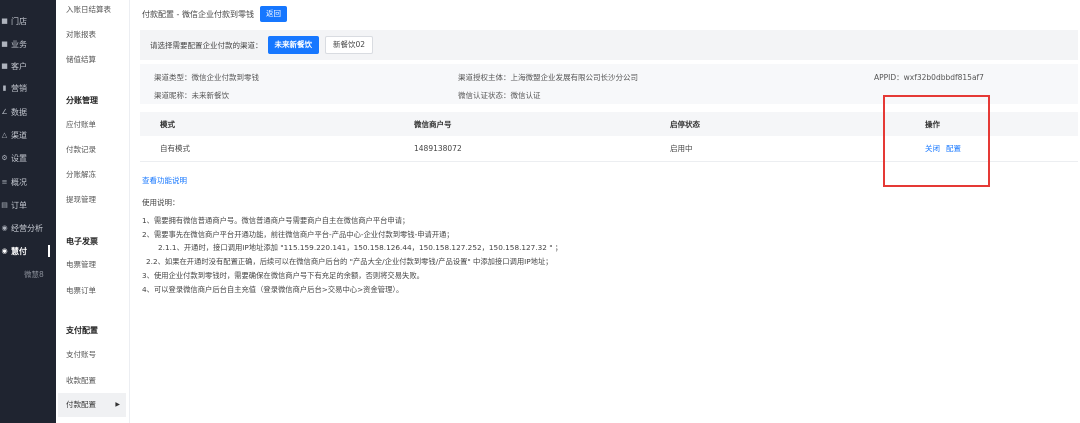 This screenshot has width=1080, height=423. What do you see at coordinates (276, 220) in the screenshot?
I see `usage-line: 1、需要拥有微信普通商户号。微信普通商户号需要商户自主在微信商户平台申请；` at bounding box center [276, 220].